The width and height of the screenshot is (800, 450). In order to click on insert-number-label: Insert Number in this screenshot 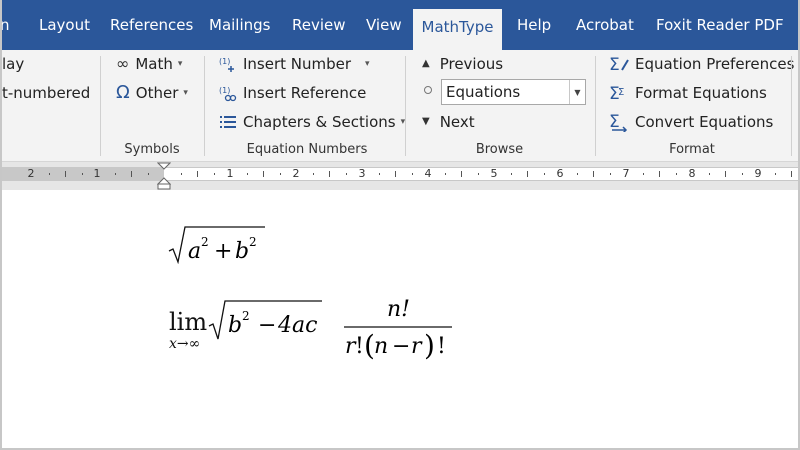, I will do `click(297, 64)`.